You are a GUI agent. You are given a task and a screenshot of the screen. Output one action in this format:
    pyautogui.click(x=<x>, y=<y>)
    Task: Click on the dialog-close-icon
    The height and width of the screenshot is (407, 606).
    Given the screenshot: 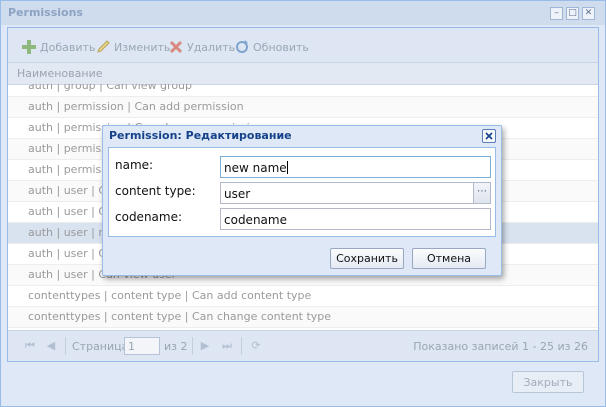 What is the action you would take?
    pyautogui.click(x=489, y=136)
    